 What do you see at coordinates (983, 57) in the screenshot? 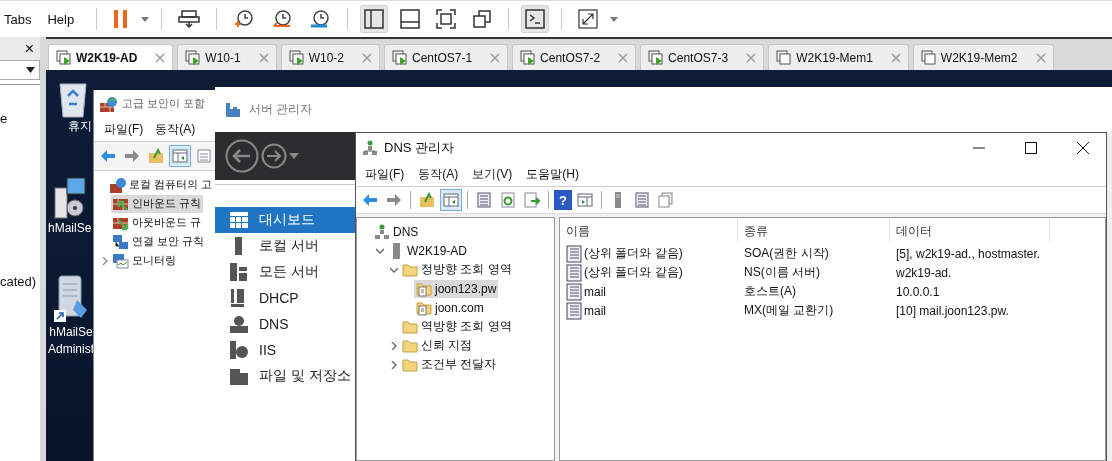
I see `vm-tab: W2K19-Mem2` at bounding box center [983, 57].